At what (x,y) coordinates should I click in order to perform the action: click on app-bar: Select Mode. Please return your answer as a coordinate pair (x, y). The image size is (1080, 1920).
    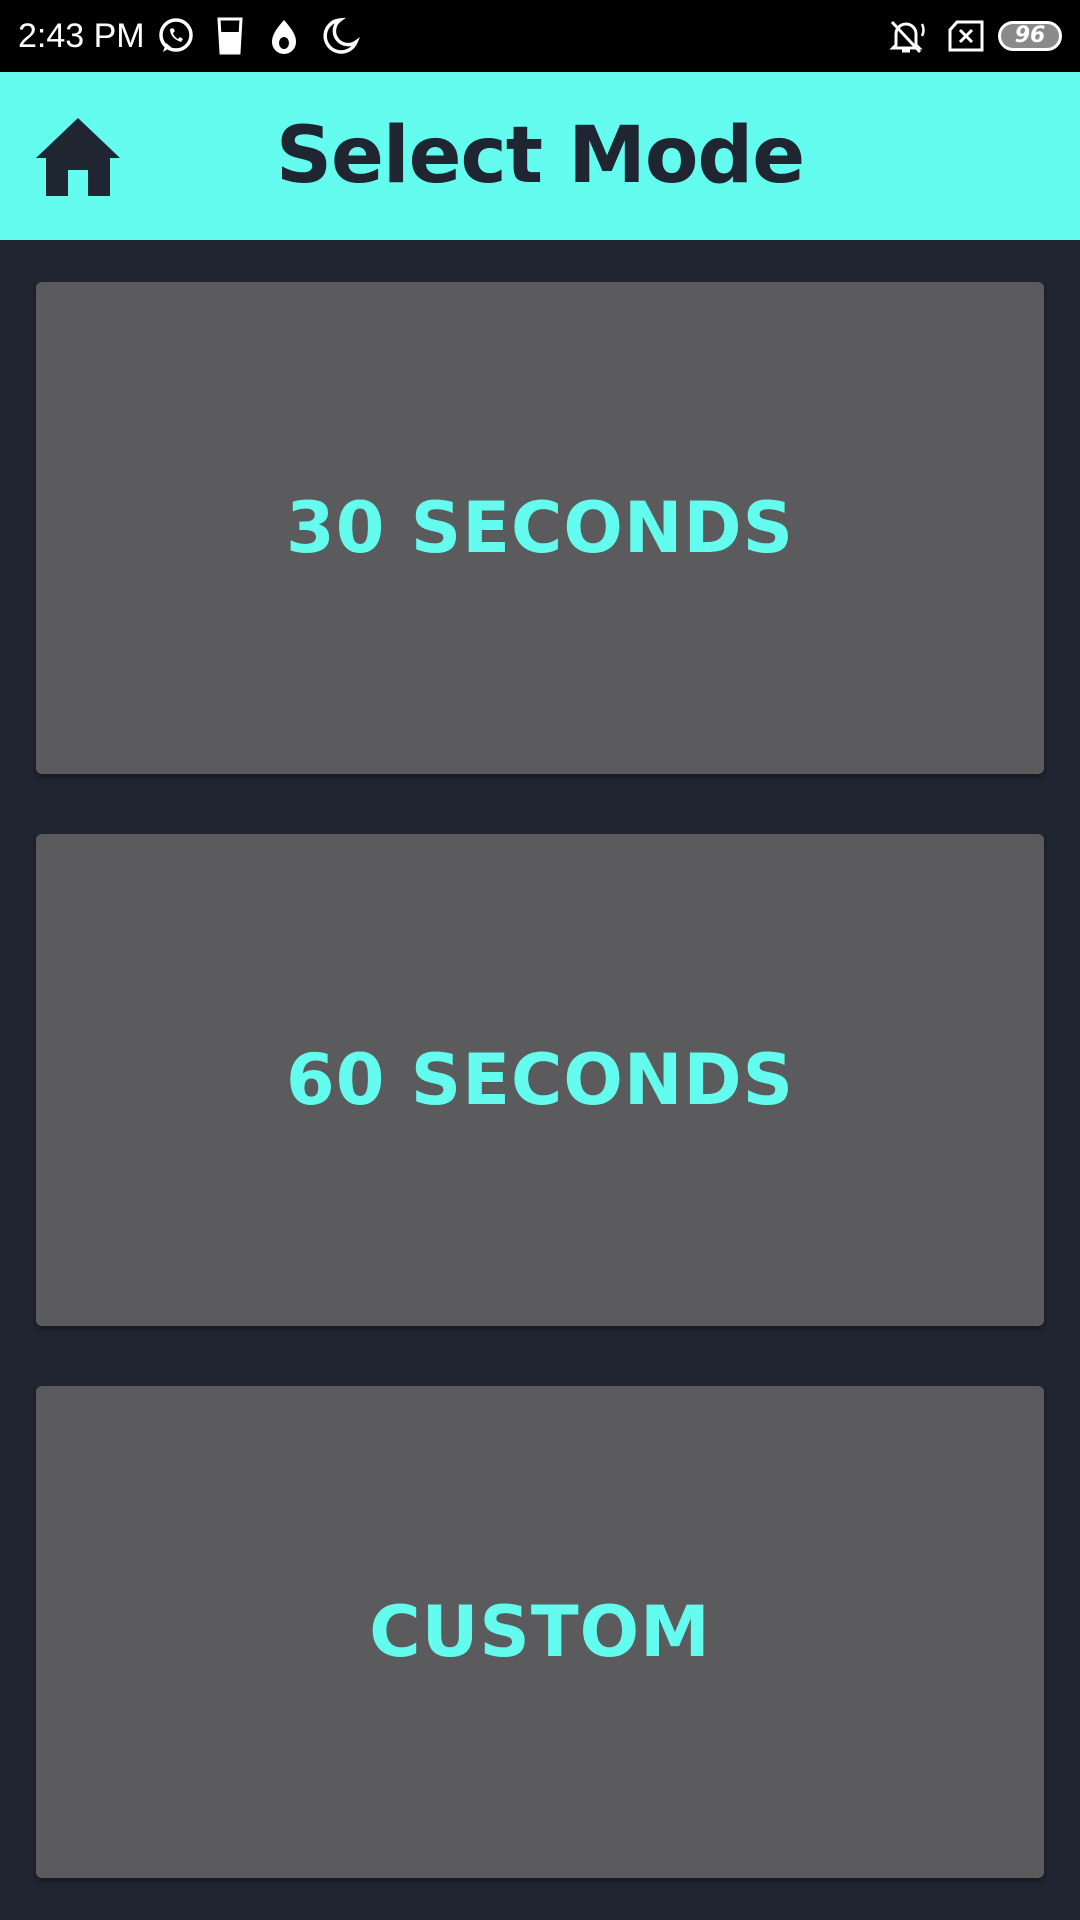
    Looking at the image, I should click on (540, 156).